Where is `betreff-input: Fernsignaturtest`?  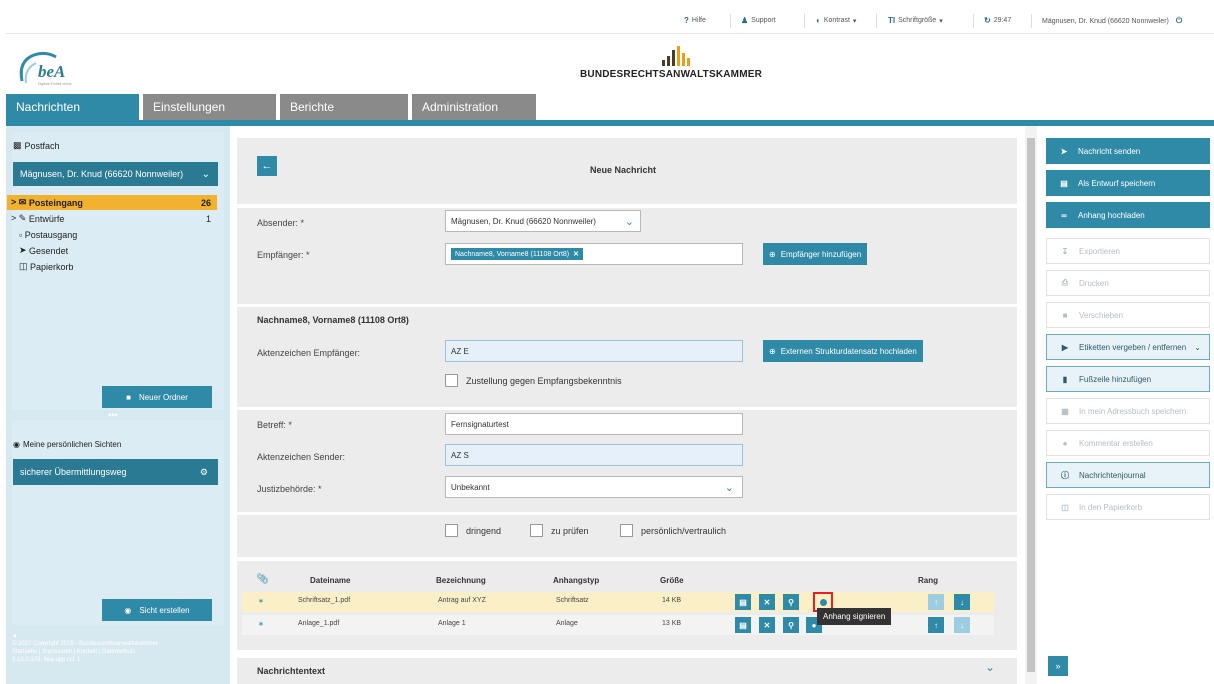
betreff-input: Fernsignaturtest is located at coordinates (594, 424).